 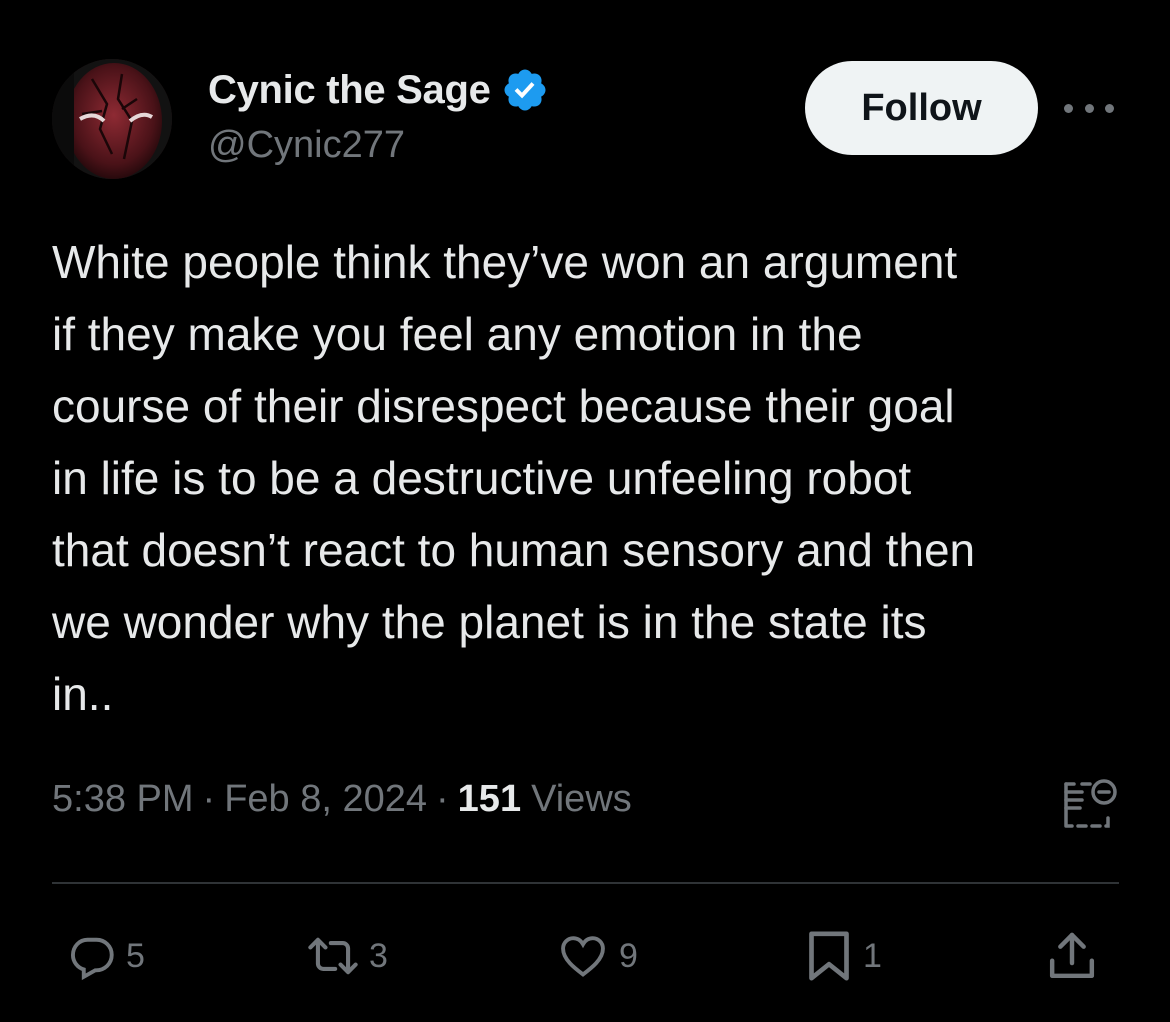 What do you see at coordinates (581, 799) in the screenshot?
I see `views-label: Views` at bounding box center [581, 799].